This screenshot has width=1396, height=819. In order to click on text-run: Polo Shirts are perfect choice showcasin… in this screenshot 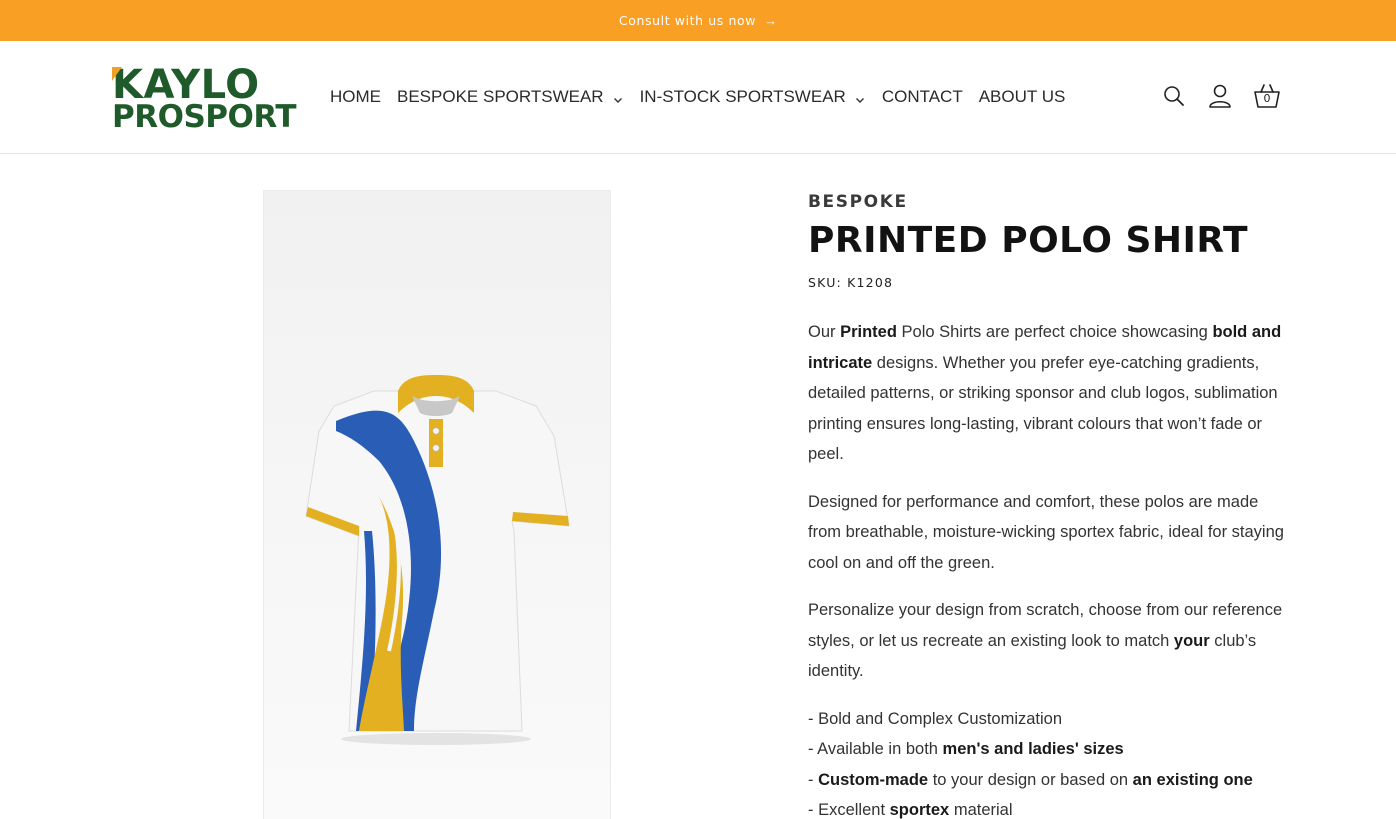, I will do `click(1054, 332)`.